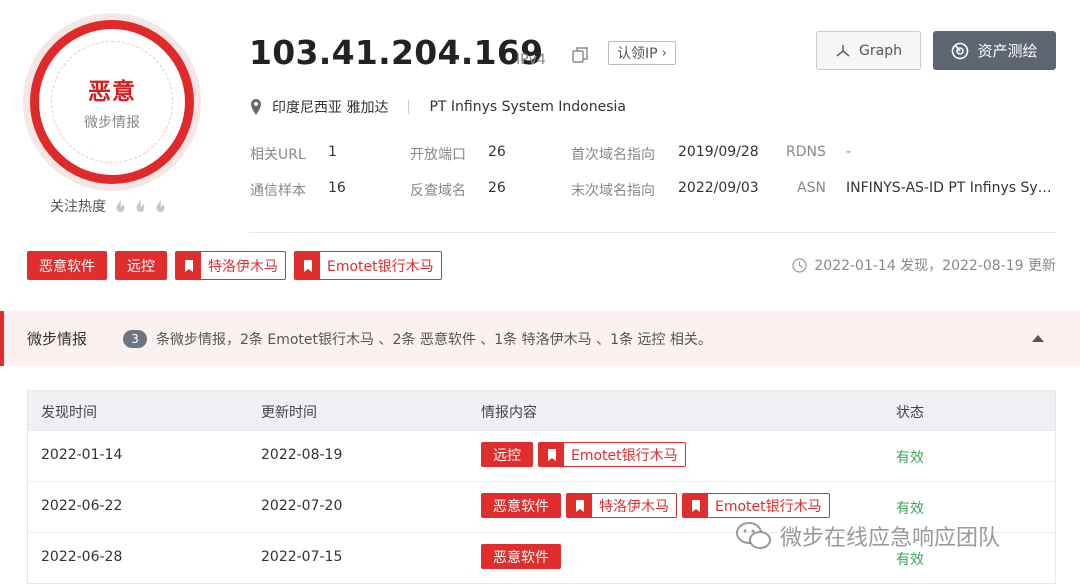  What do you see at coordinates (960, 50) in the screenshot?
I see `target-icon` at bounding box center [960, 50].